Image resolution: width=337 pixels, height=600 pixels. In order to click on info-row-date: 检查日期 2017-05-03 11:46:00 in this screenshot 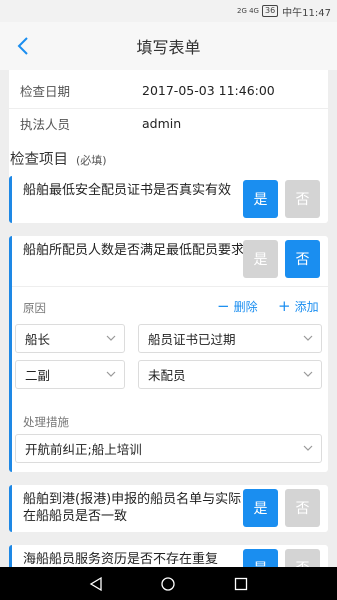, I will do `click(168, 90)`.